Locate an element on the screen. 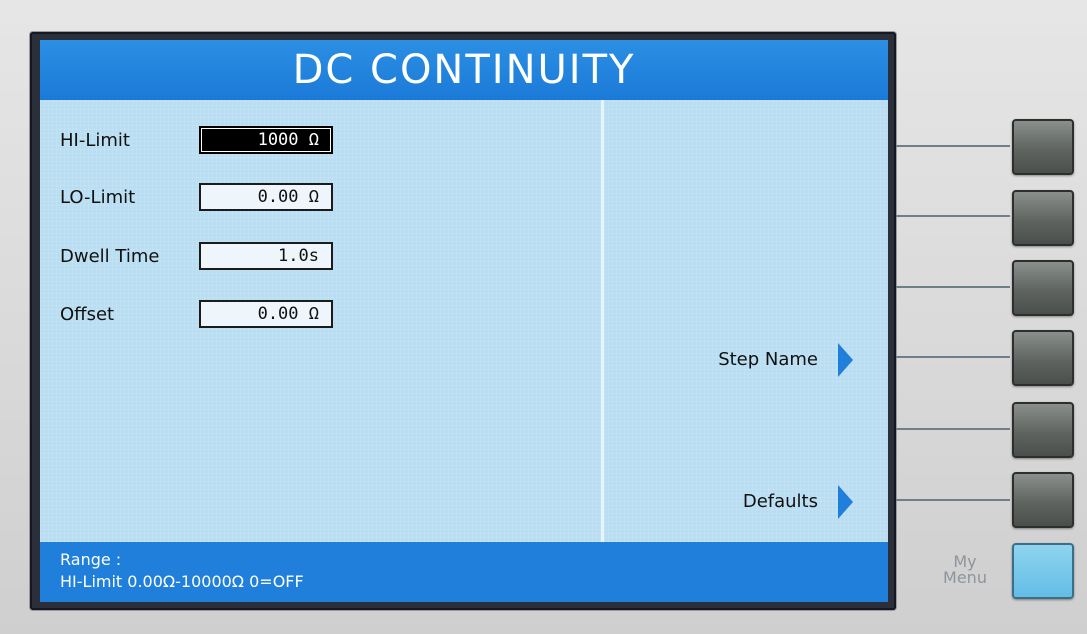  softkey-button-defaults is located at coordinates (1043, 500).